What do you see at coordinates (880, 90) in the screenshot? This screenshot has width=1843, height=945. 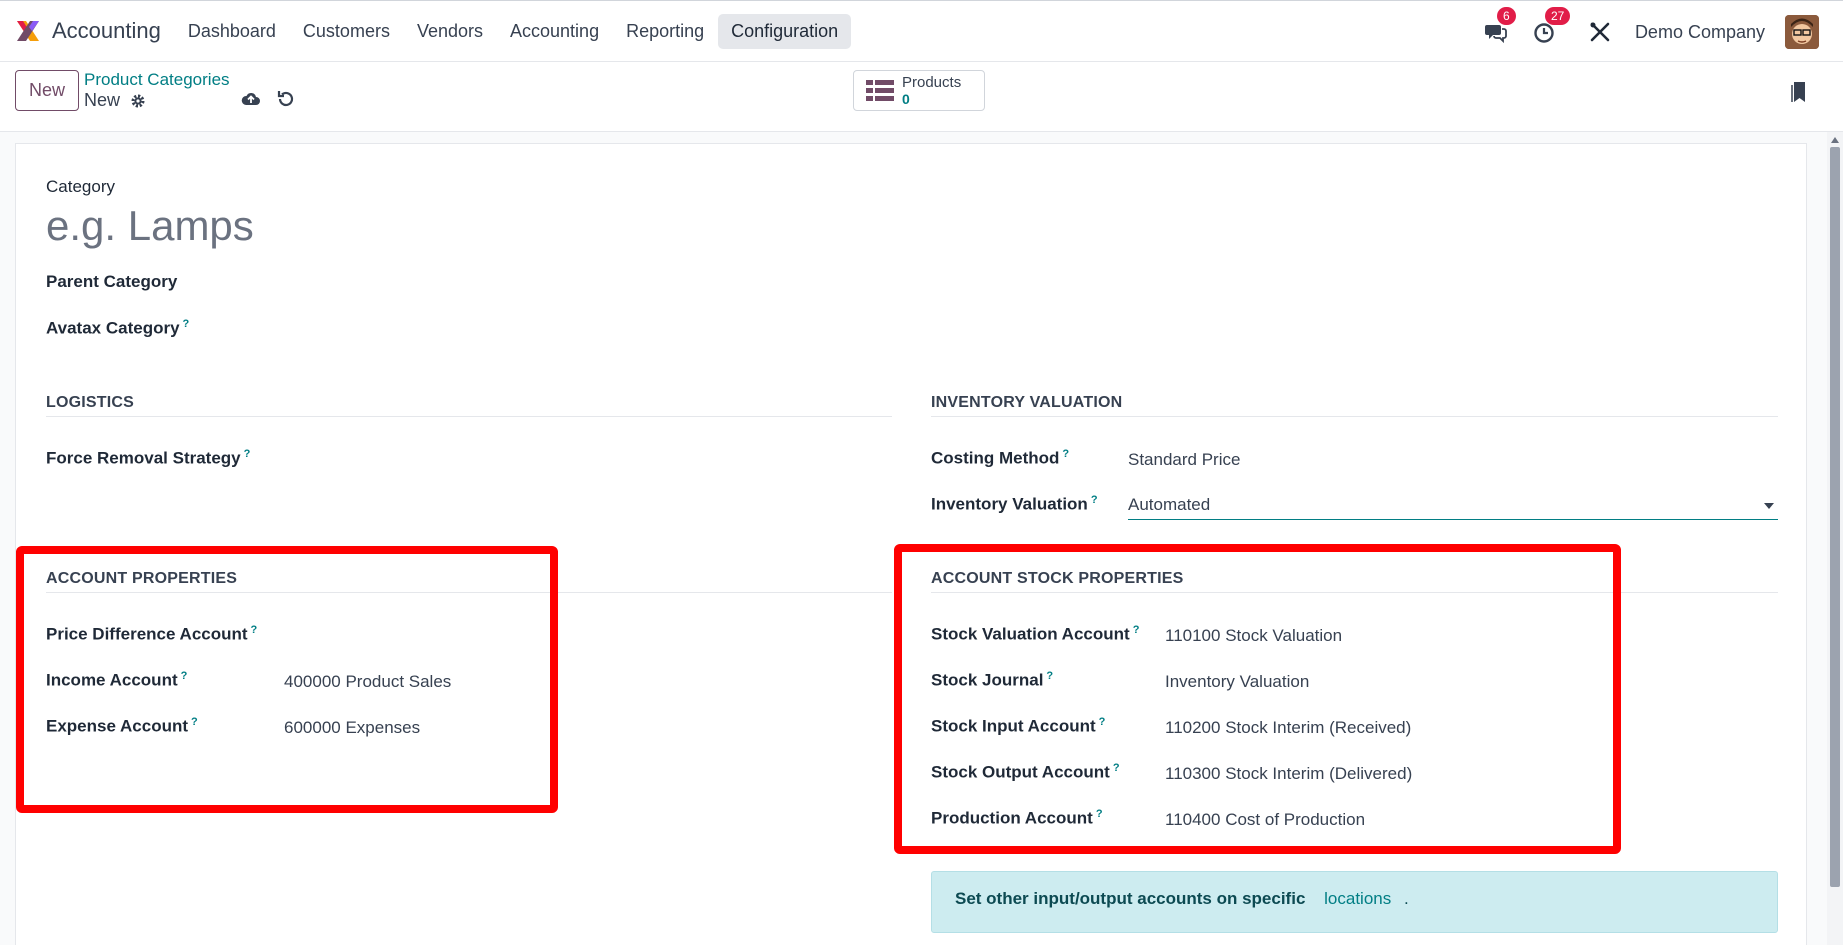 I see `list-icon` at bounding box center [880, 90].